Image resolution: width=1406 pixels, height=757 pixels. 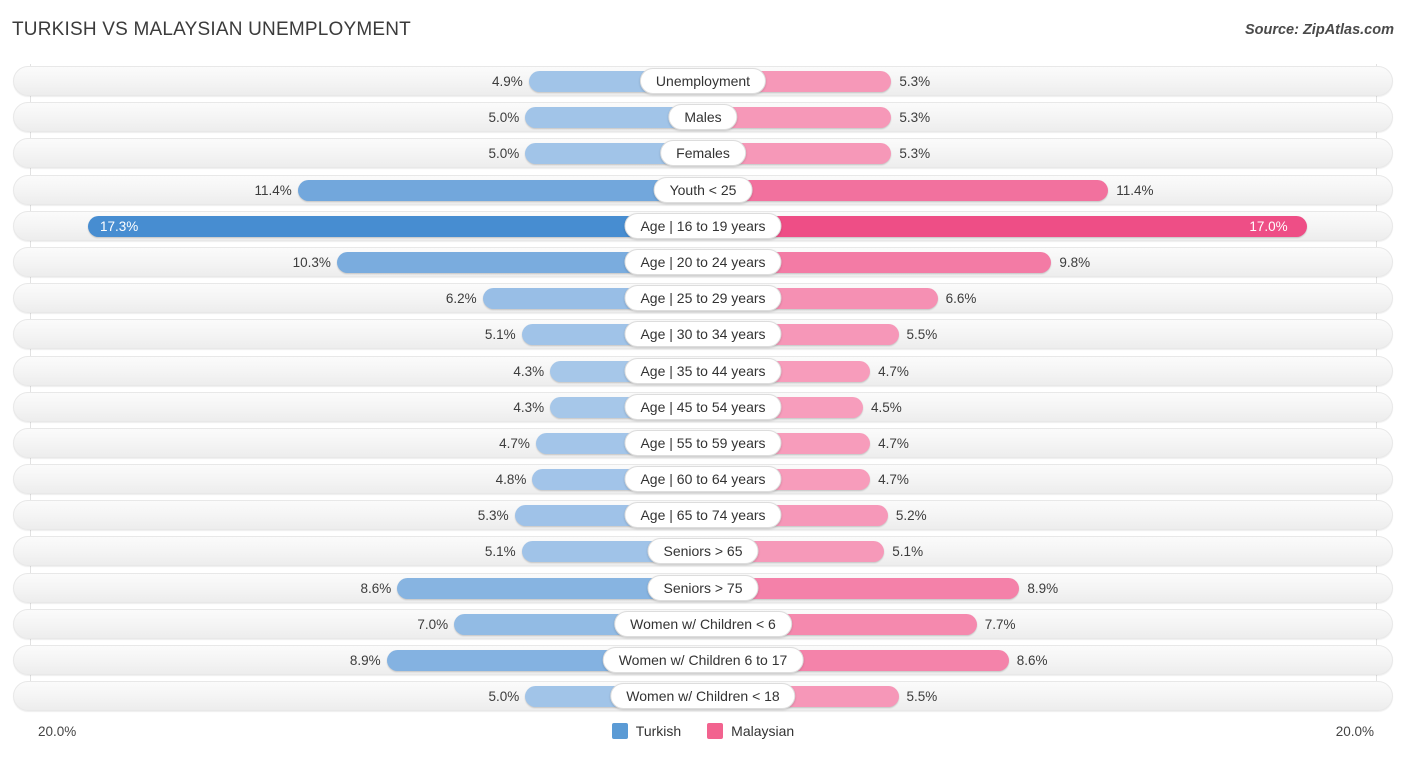 I want to click on value-label-malaysian: 5.2%, so click(x=911, y=516).